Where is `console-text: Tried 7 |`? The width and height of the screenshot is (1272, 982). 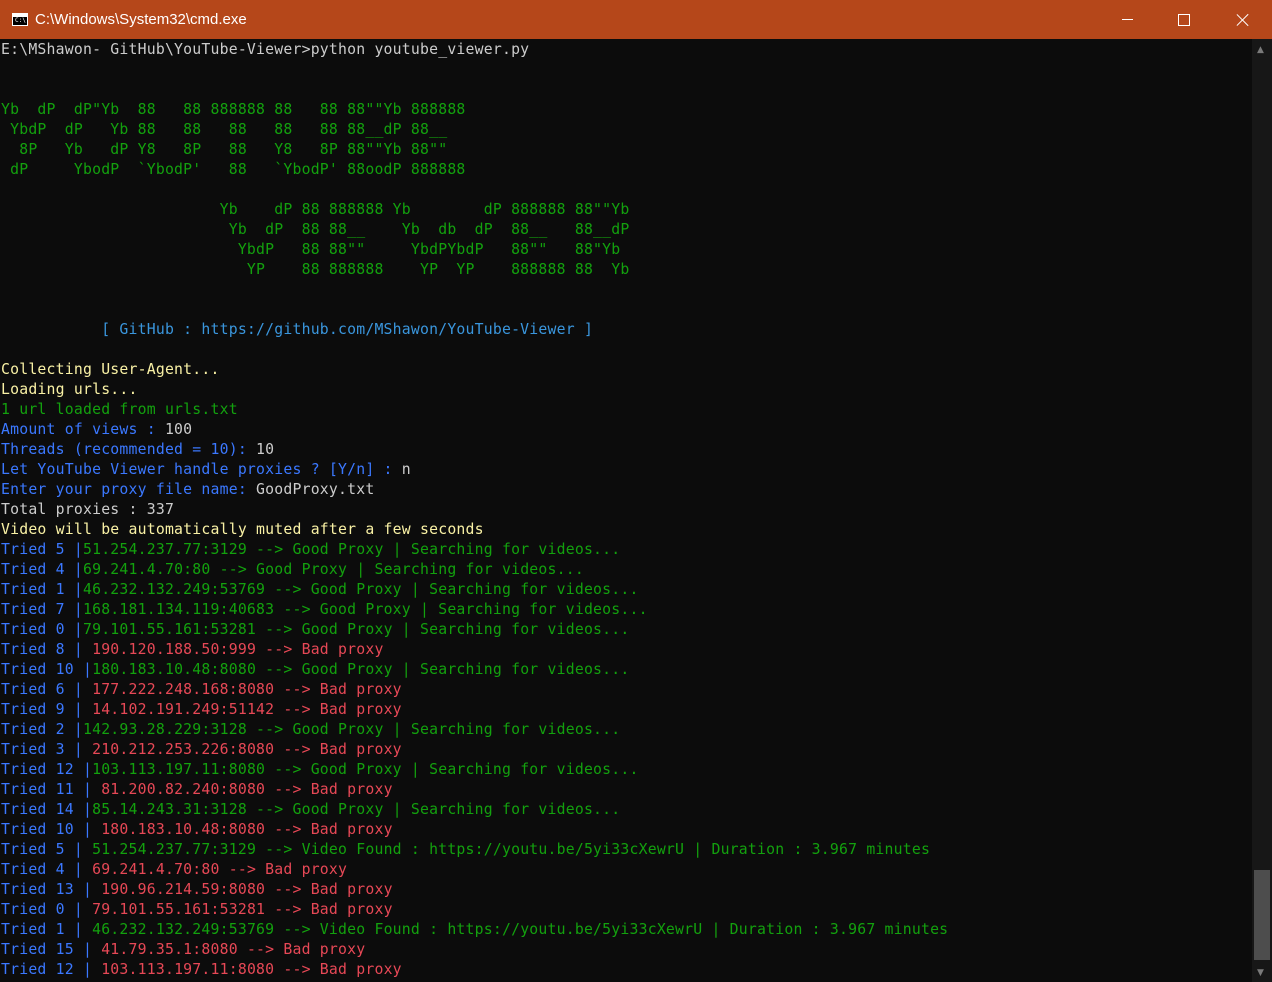
console-text: Tried 7 | is located at coordinates (42, 609).